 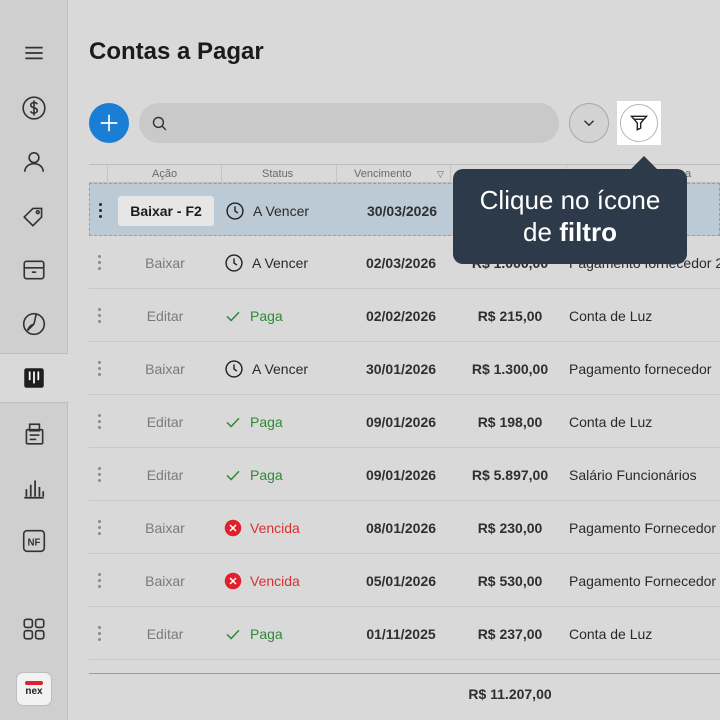 What do you see at coordinates (166, 210) in the screenshot?
I see `row-action-button: Baixar - F2` at bounding box center [166, 210].